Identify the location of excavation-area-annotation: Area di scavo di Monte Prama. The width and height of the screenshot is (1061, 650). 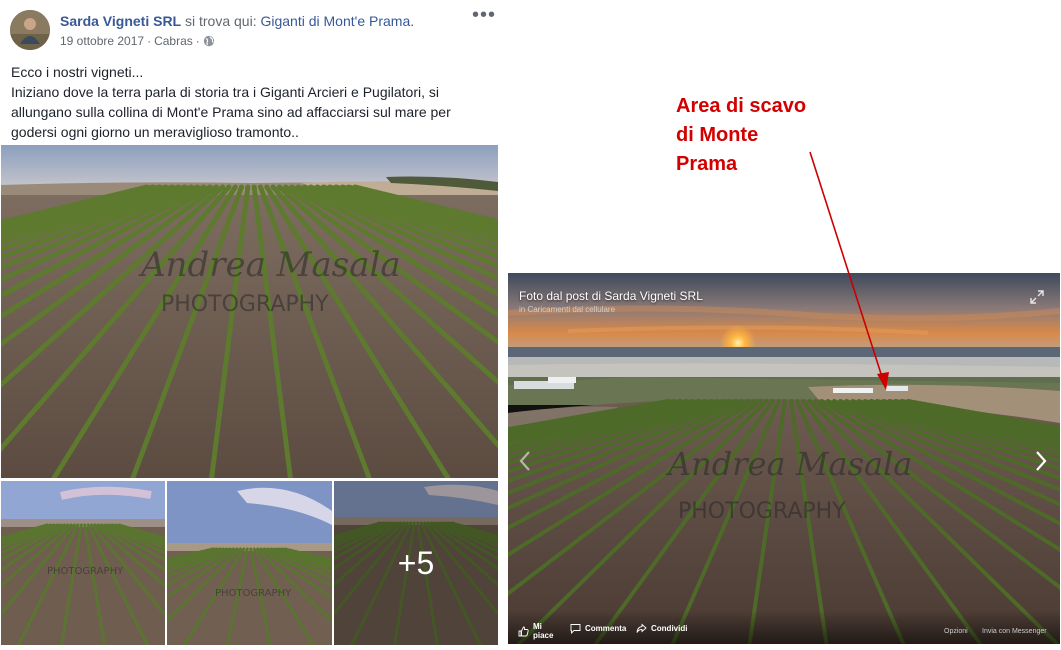
(756, 135).